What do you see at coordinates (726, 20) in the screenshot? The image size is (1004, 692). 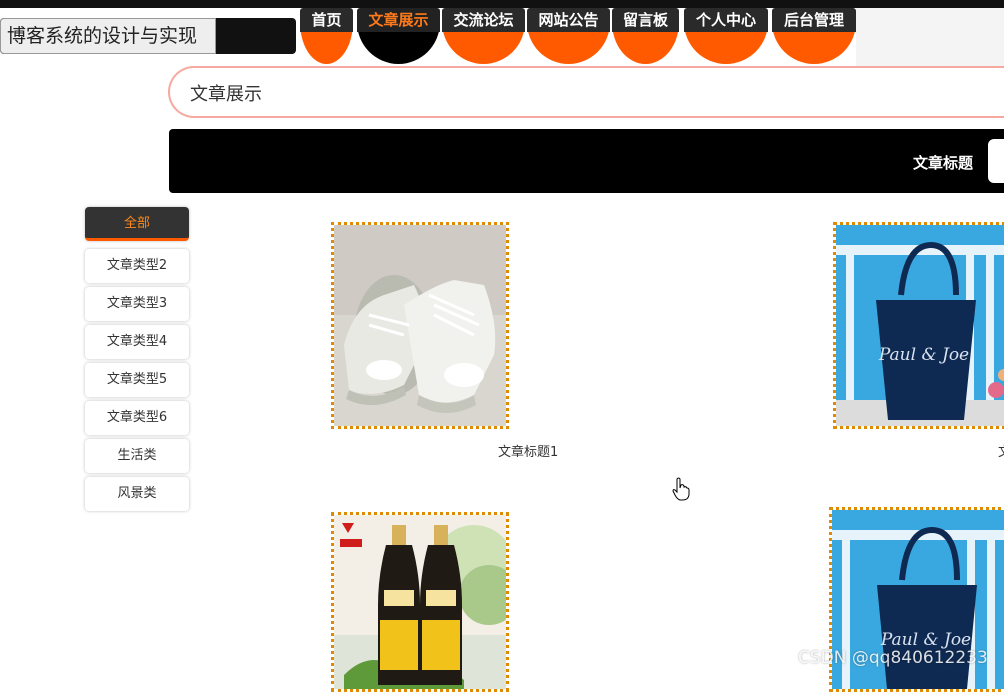 I see `nav-profile-label: 个人中心` at bounding box center [726, 20].